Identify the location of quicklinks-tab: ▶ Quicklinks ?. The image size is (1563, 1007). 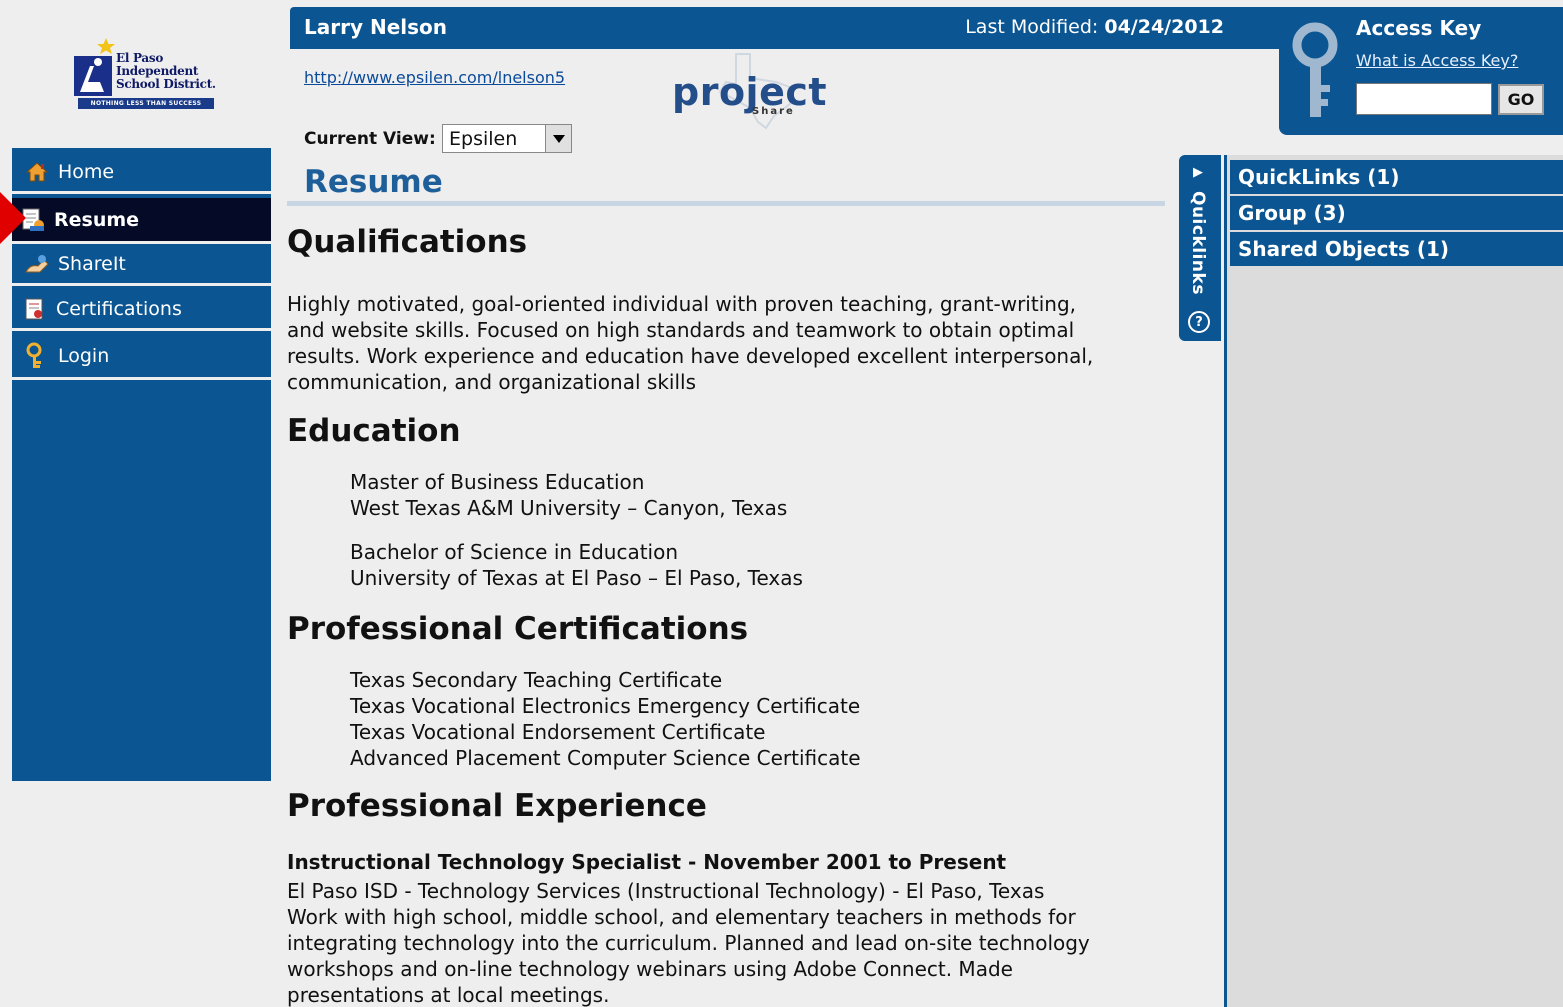
(1200, 248).